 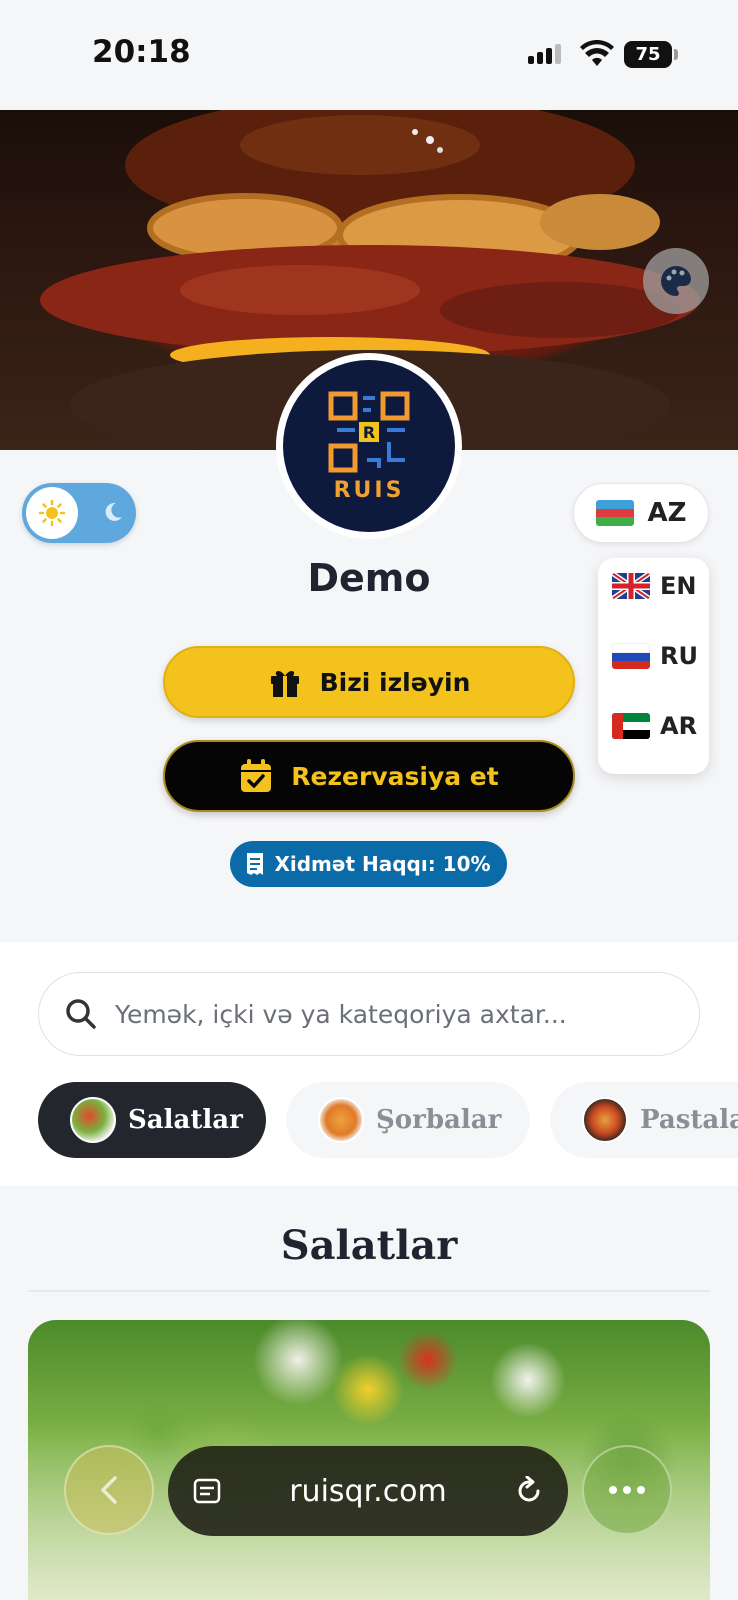 I want to click on tab-label: Şorbalar, so click(x=439, y=1120).